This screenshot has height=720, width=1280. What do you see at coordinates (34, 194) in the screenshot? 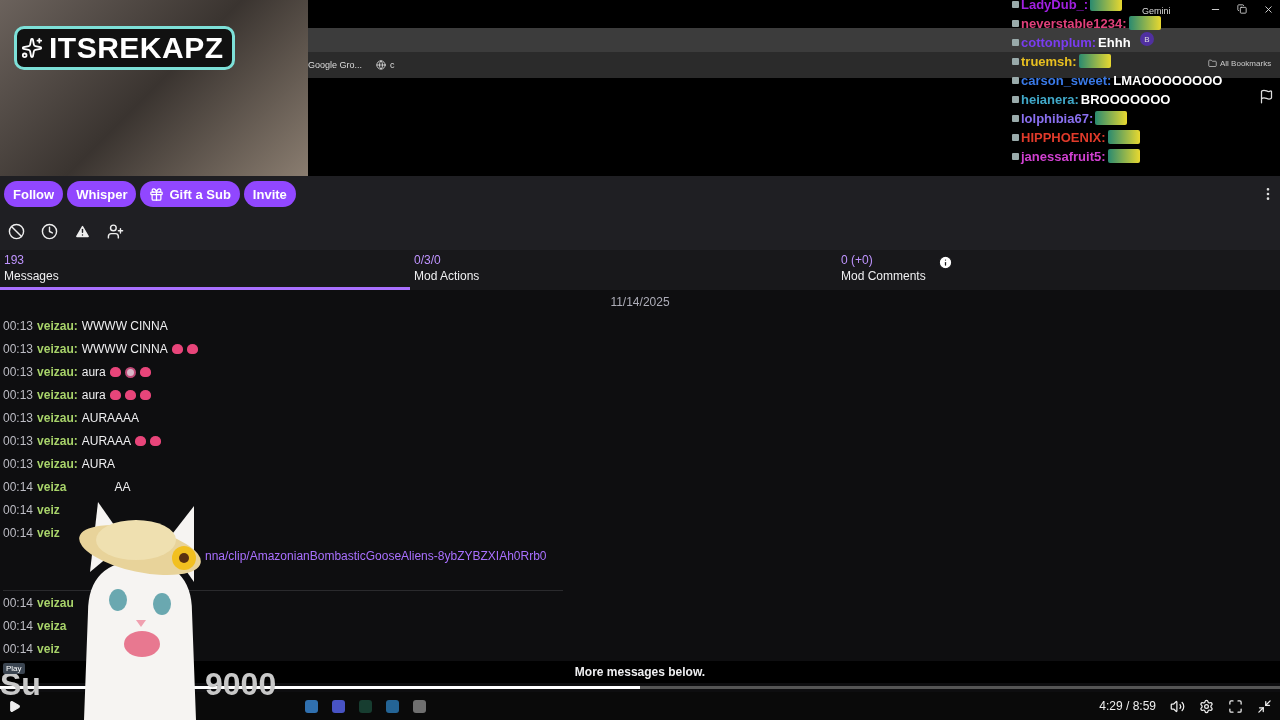
I see `action-button: Follow` at bounding box center [34, 194].